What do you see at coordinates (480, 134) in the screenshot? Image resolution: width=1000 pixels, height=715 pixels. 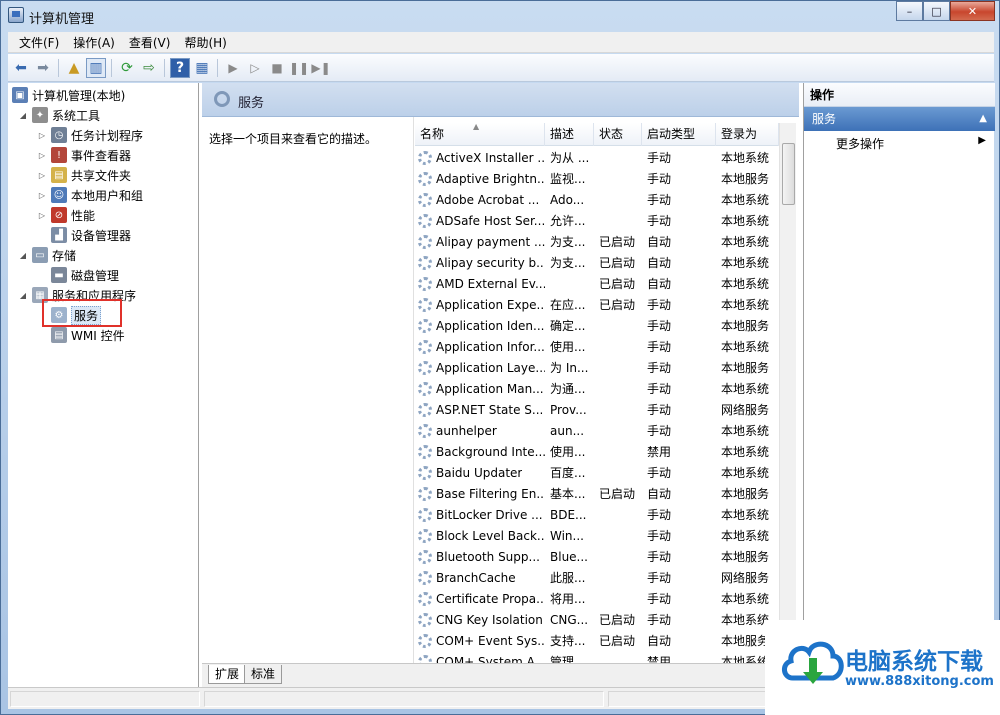 I see `column-name: ▲ 名称` at bounding box center [480, 134].